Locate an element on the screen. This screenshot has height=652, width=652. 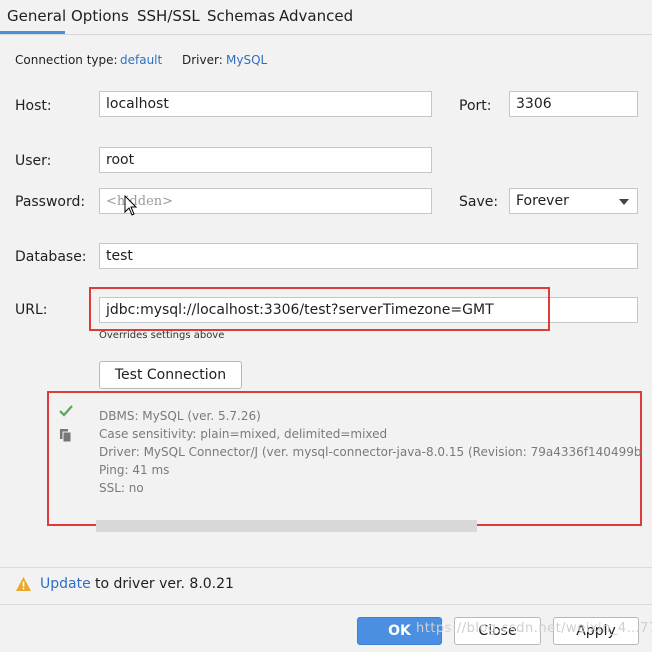
update-divider is located at coordinates (326, 567).